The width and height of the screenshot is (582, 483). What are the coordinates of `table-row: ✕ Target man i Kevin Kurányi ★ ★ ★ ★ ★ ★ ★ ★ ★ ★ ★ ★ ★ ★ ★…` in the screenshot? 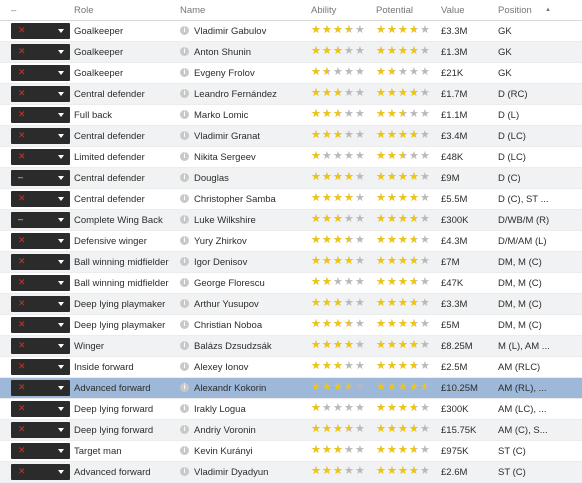 It's located at (291, 451).